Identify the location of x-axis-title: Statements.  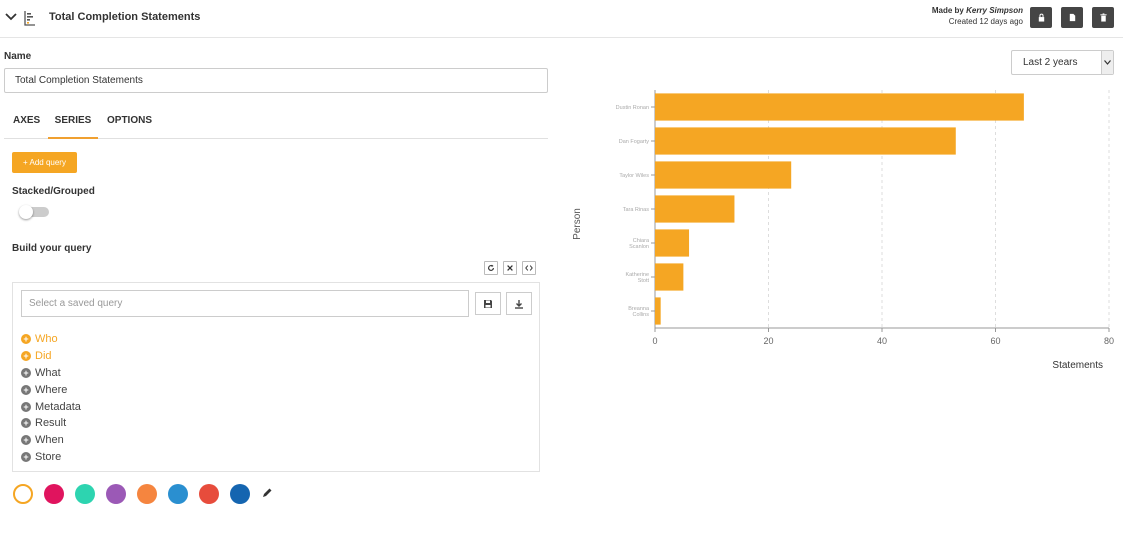
(1077, 365).